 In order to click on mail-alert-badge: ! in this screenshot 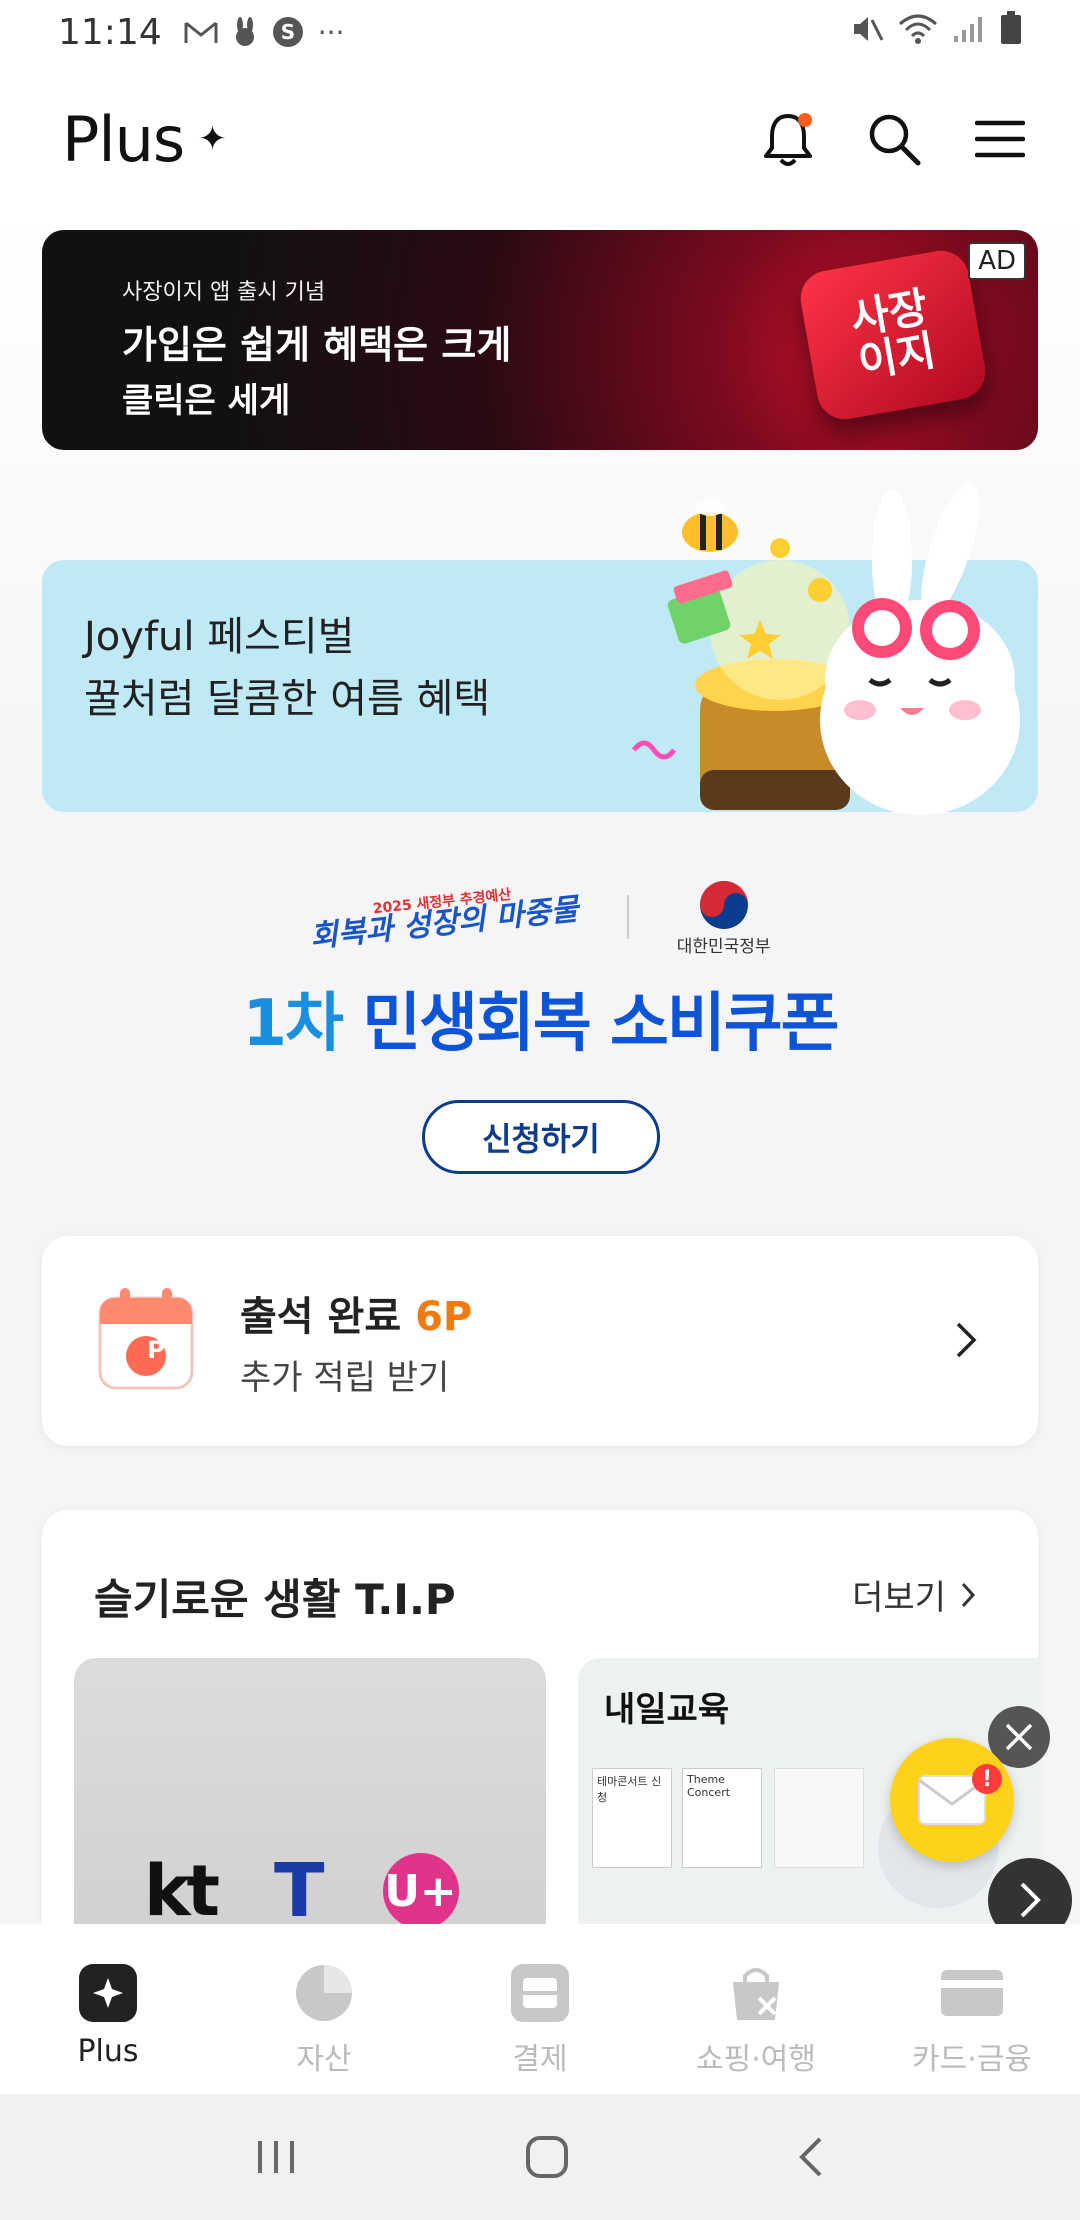, I will do `click(987, 1779)`.